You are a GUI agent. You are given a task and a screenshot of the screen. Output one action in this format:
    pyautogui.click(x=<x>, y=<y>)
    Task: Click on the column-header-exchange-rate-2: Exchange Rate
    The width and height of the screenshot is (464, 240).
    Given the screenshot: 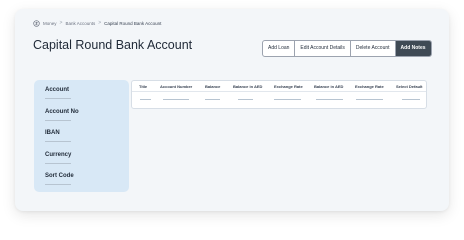 What is the action you would take?
    pyautogui.click(x=369, y=86)
    